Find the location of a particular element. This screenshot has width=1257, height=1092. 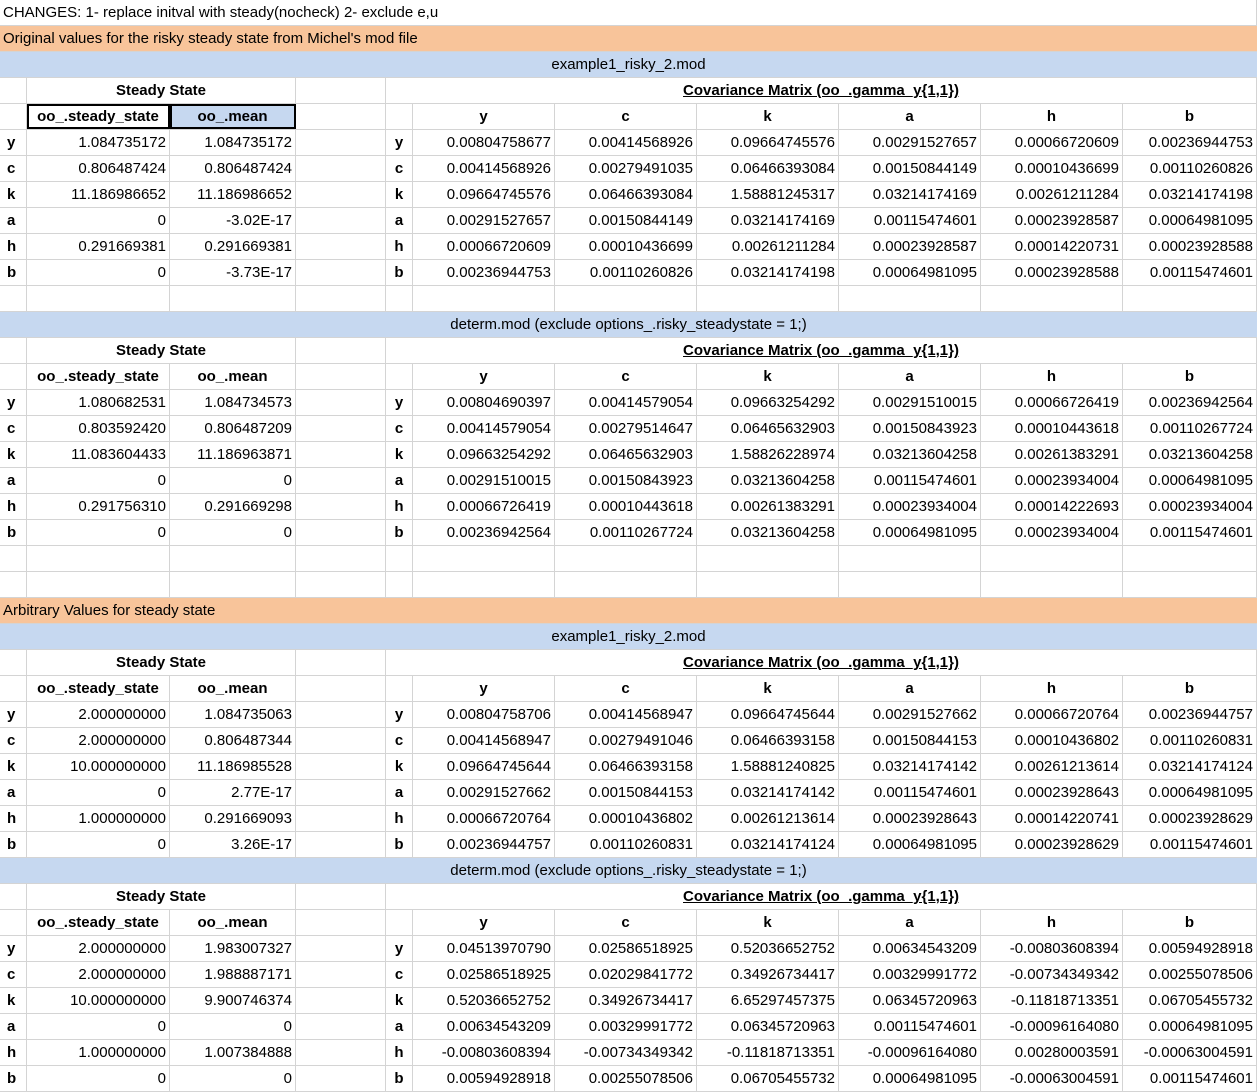

covariance-value: 0.00594928918 is located at coordinates (1190, 948).